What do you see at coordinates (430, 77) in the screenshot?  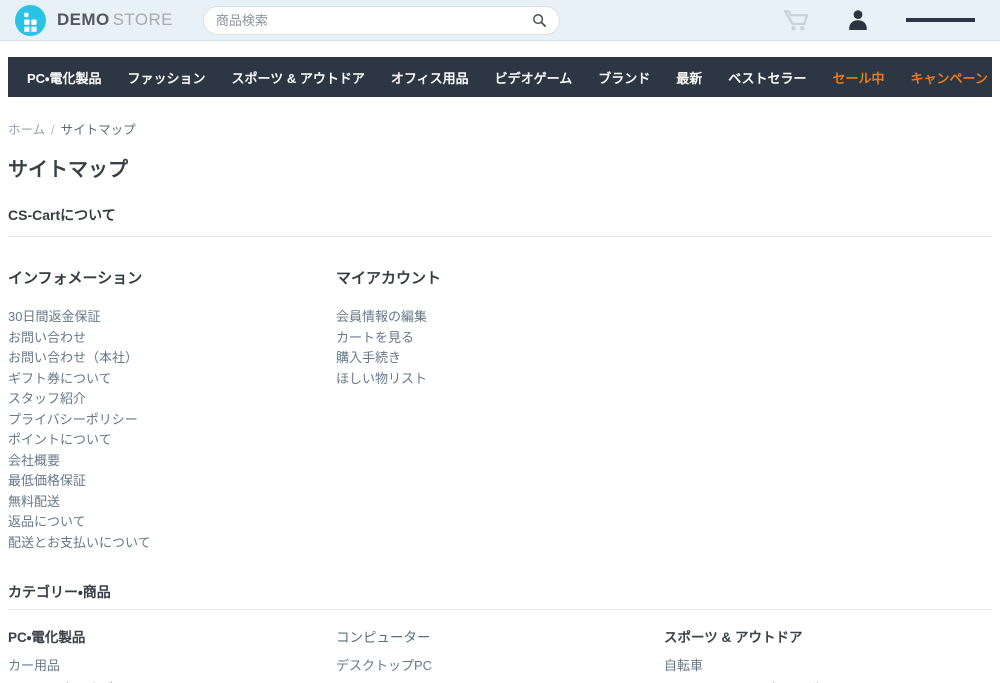 I see `nav-item-category: オフィス用品` at bounding box center [430, 77].